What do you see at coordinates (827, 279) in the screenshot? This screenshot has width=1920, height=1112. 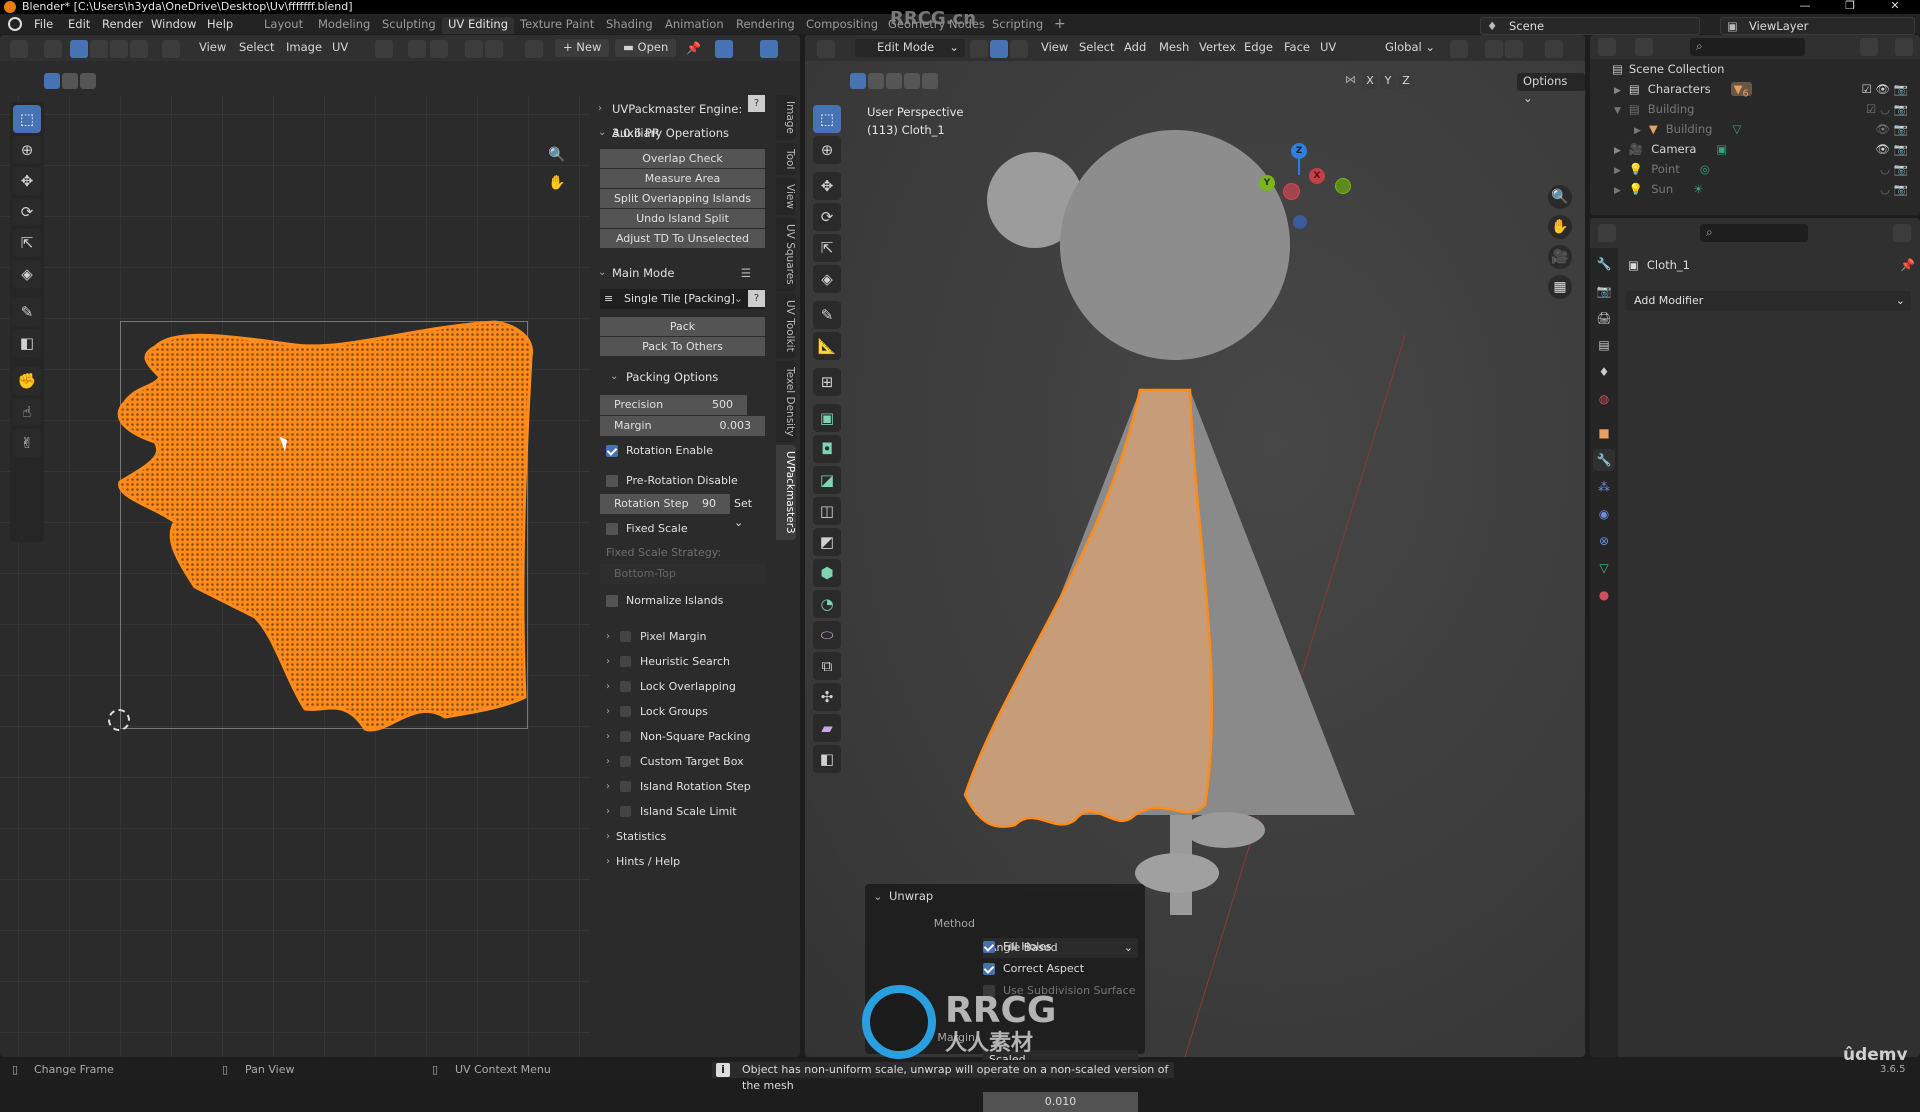 I see `transform-tool-icon: ◈` at bounding box center [827, 279].